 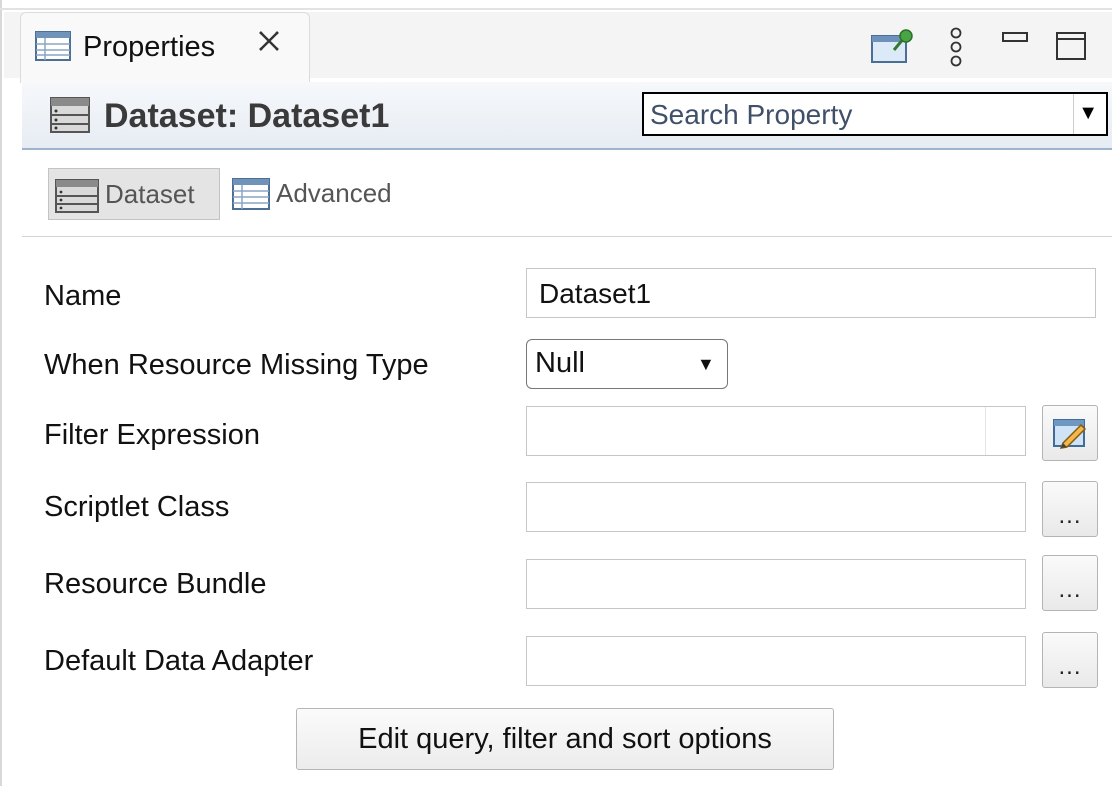 I want to click on resource-bundle-field, so click(x=776, y=584).